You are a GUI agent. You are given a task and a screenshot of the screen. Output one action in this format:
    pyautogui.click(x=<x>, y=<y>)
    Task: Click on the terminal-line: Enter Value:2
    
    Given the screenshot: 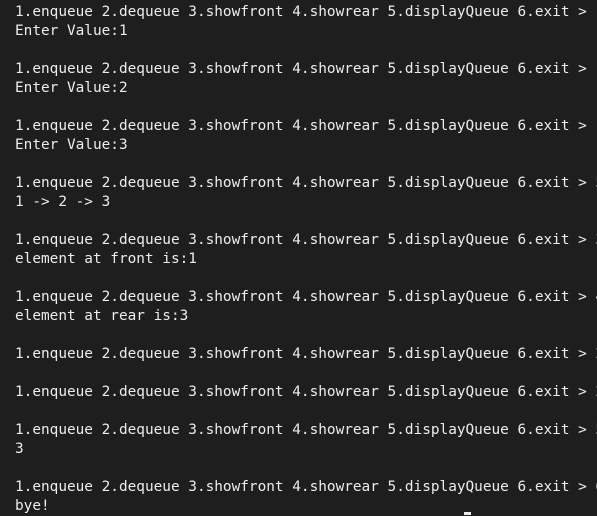 What is the action you would take?
    pyautogui.click(x=71, y=88)
    